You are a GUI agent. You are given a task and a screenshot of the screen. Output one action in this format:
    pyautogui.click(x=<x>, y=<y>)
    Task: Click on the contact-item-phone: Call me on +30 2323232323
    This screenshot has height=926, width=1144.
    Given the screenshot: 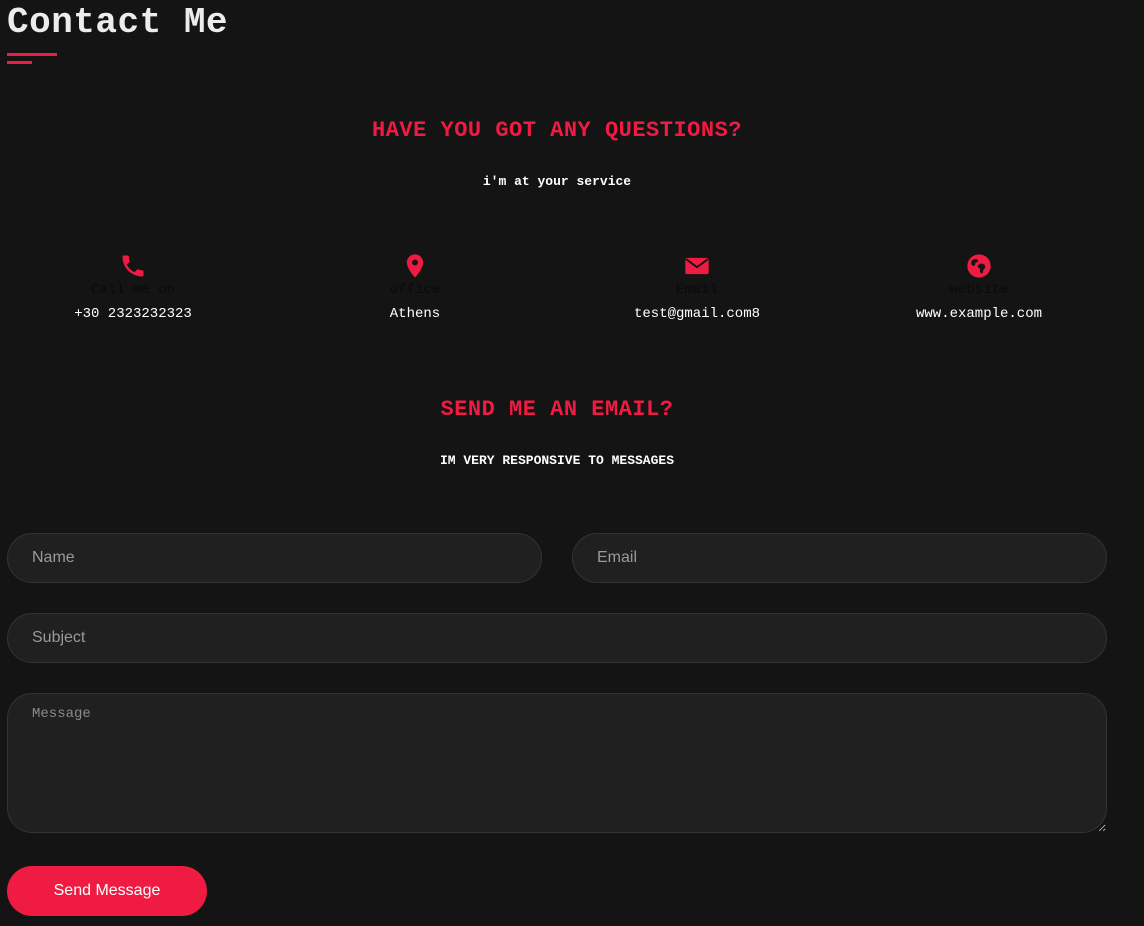 What is the action you would take?
    pyautogui.click(x=133, y=287)
    